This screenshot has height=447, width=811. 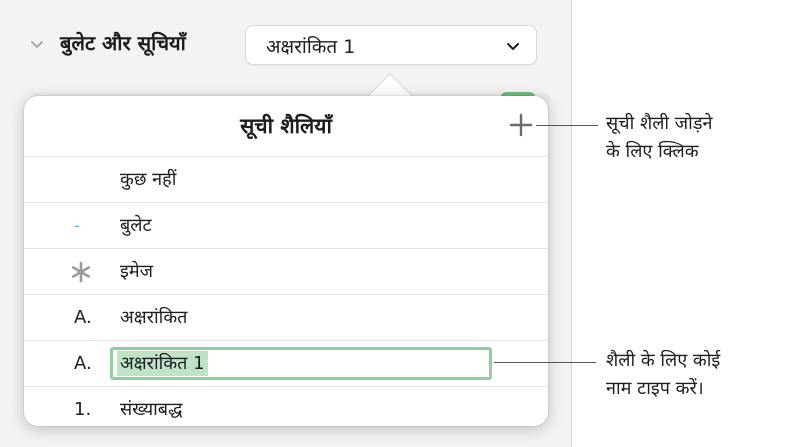 I want to click on section-title: बुलेट और सूचियाँ, so click(x=123, y=43).